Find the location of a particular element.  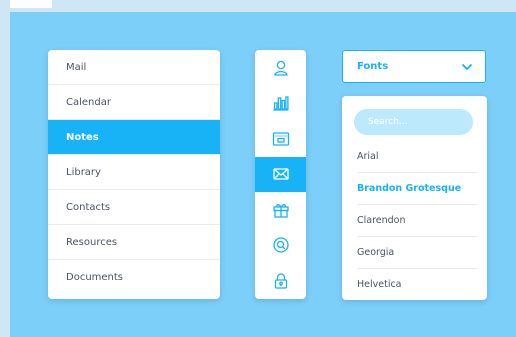

search-circle-icon is located at coordinates (280, 245).